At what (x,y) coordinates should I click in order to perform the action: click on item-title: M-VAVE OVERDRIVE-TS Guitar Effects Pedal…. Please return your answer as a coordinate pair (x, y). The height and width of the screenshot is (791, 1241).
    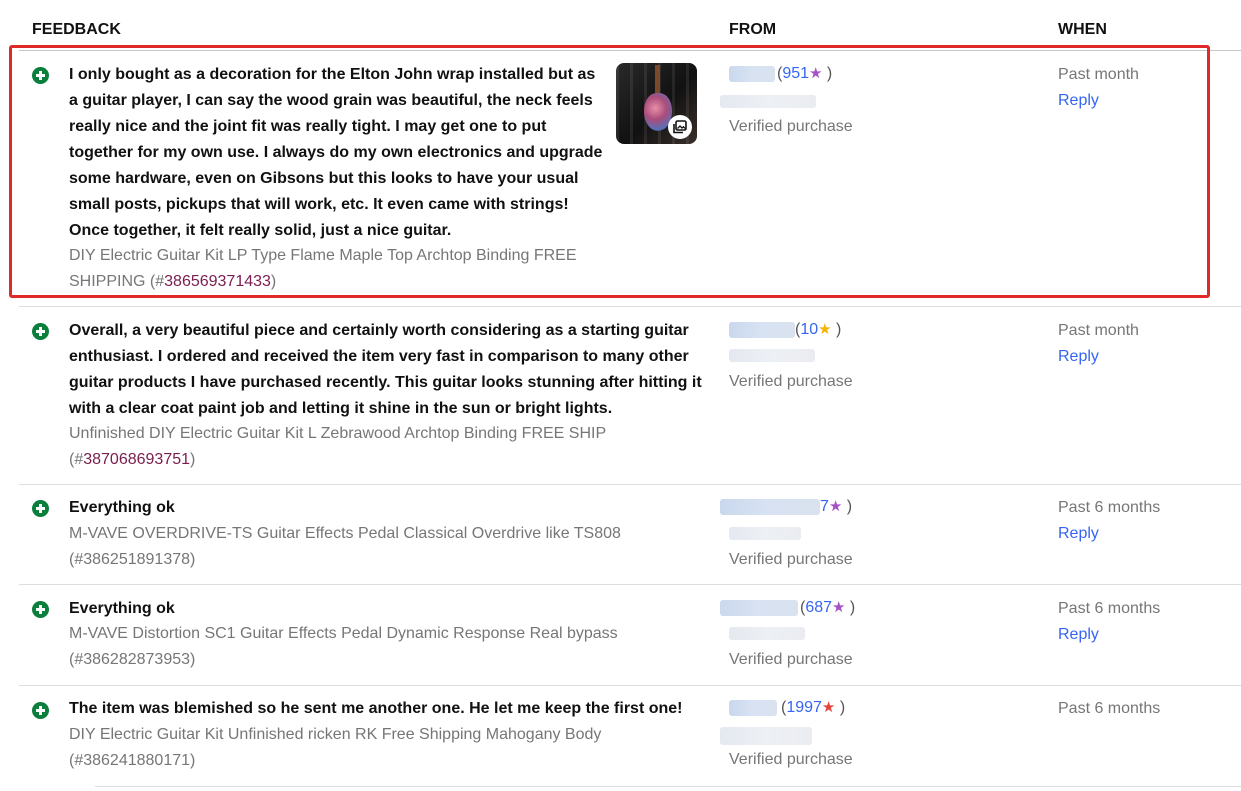
    Looking at the image, I should click on (345, 546).